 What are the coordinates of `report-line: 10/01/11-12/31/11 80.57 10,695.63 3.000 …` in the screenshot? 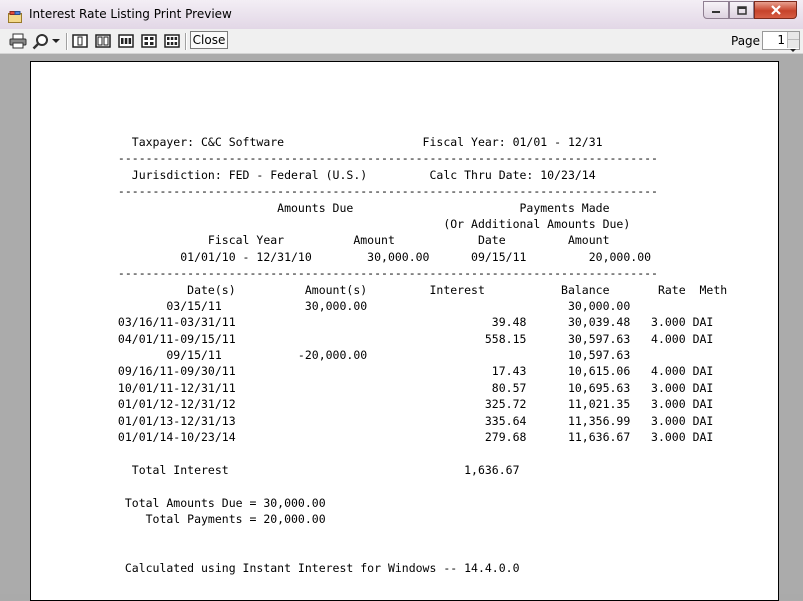 It's located at (412, 387).